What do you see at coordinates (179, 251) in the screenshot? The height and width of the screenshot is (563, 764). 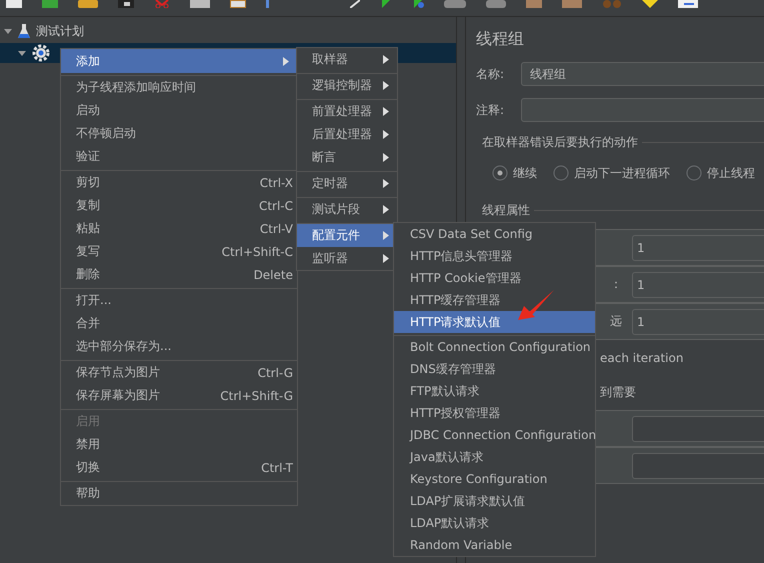 I see `menu-item: 复写 Ctrl+Shift-C` at bounding box center [179, 251].